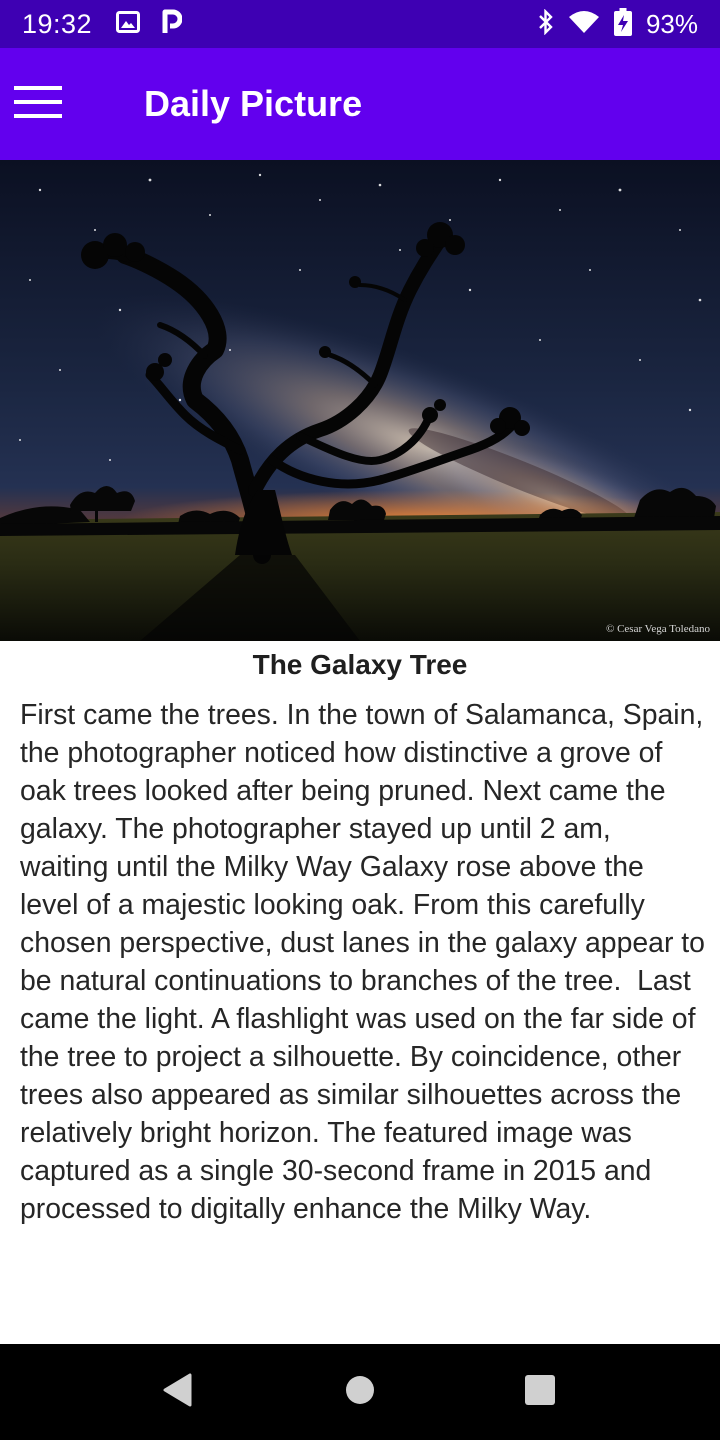 The width and height of the screenshot is (720, 1440). I want to click on status-bar: 19:32 93%, so click(360, 24).